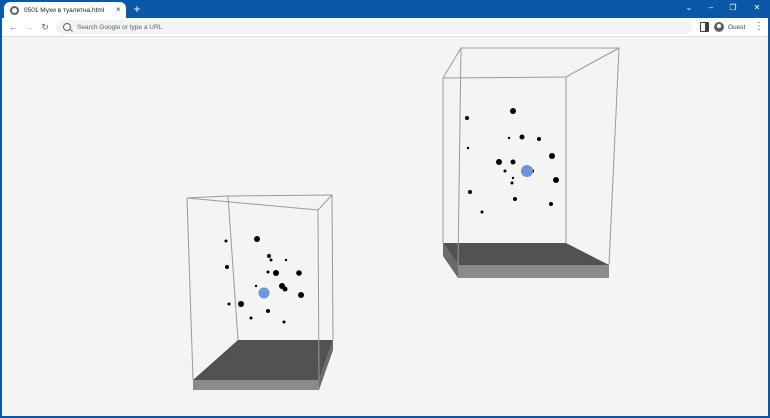 The height and width of the screenshot is (418, 770). I want to click on right-box-floor, so click(526, 260).